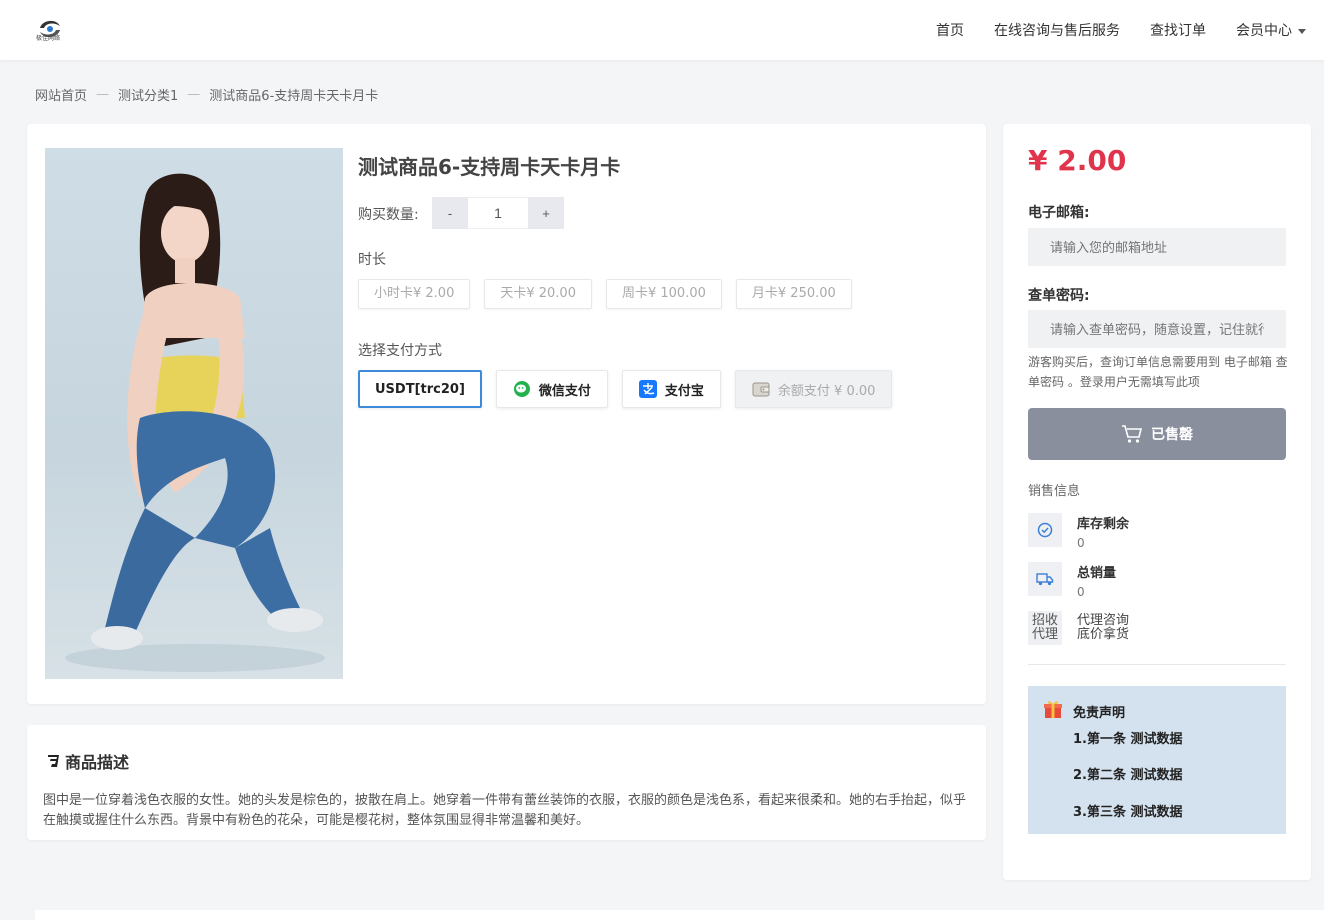 The height and width of the screenshot is (920, 1324). Describe the element at coordinates (1157, 664) in the screenshot. I see `divider` at that location.